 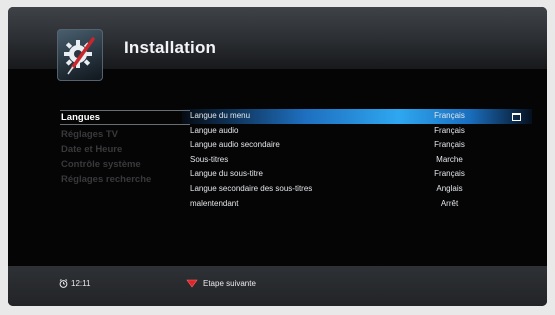 I want to click on setting-label: malentendant, so click(x=214, y=203).